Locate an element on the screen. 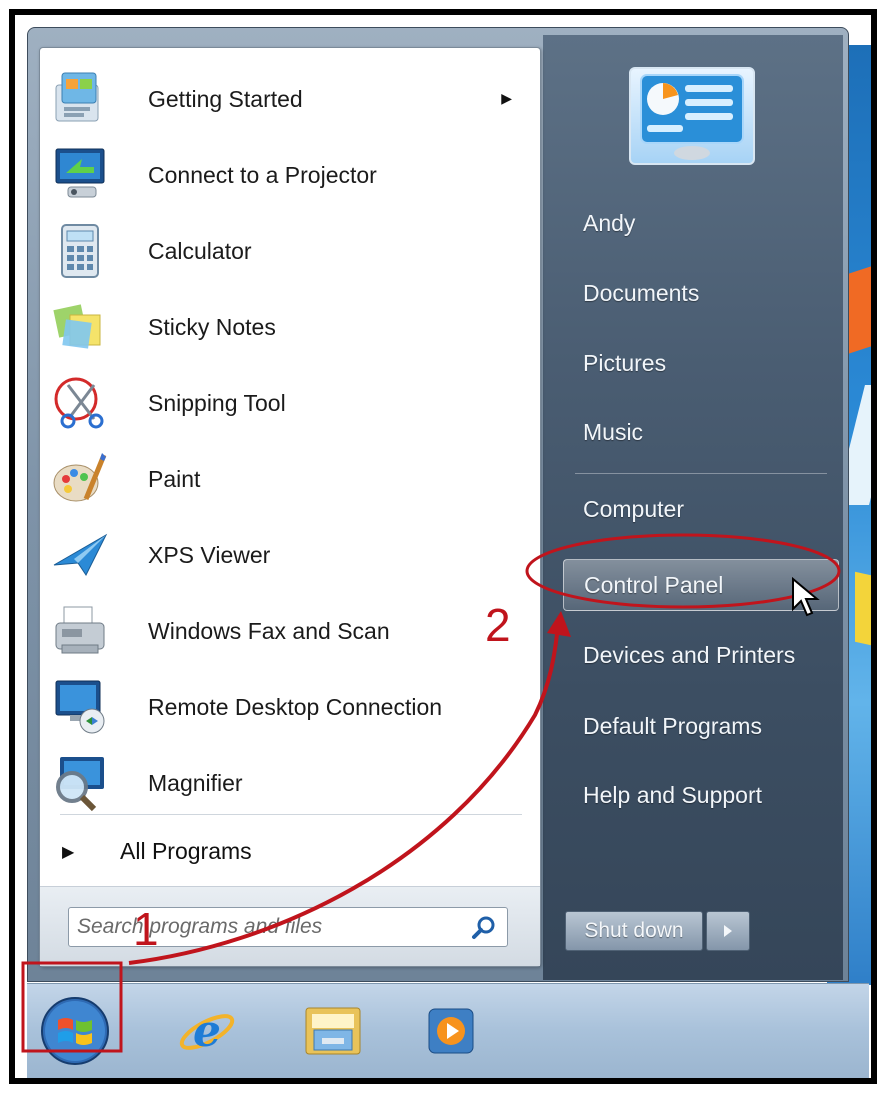 The height and width of the screenshot is (1093, 884). mouse-pointer-icon is located at coordinates (806, 597).